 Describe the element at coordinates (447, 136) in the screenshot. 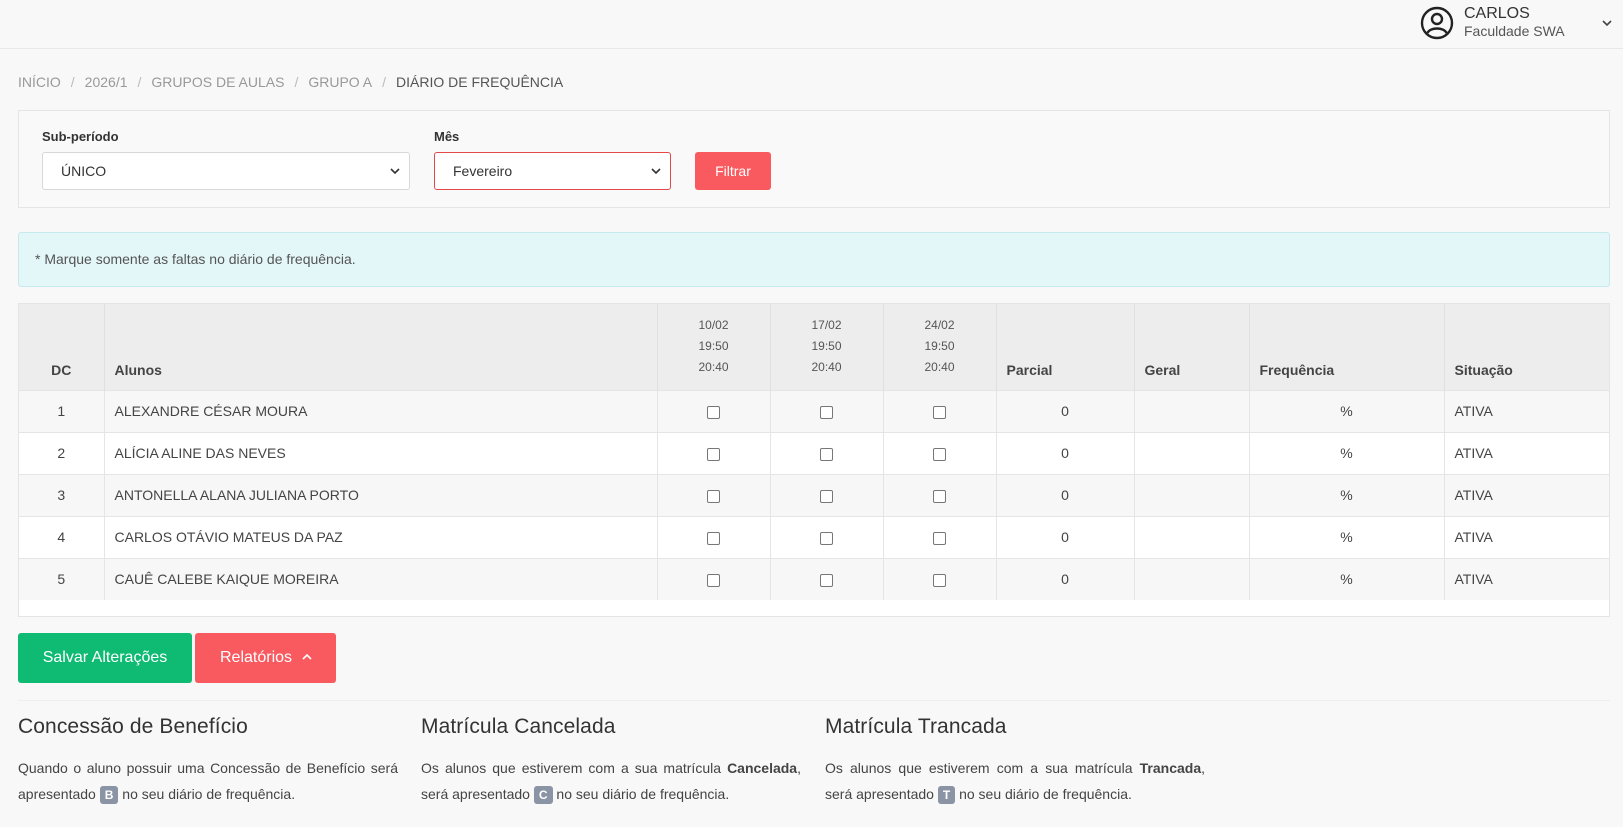

I see `mes-label: Mês` at that location.